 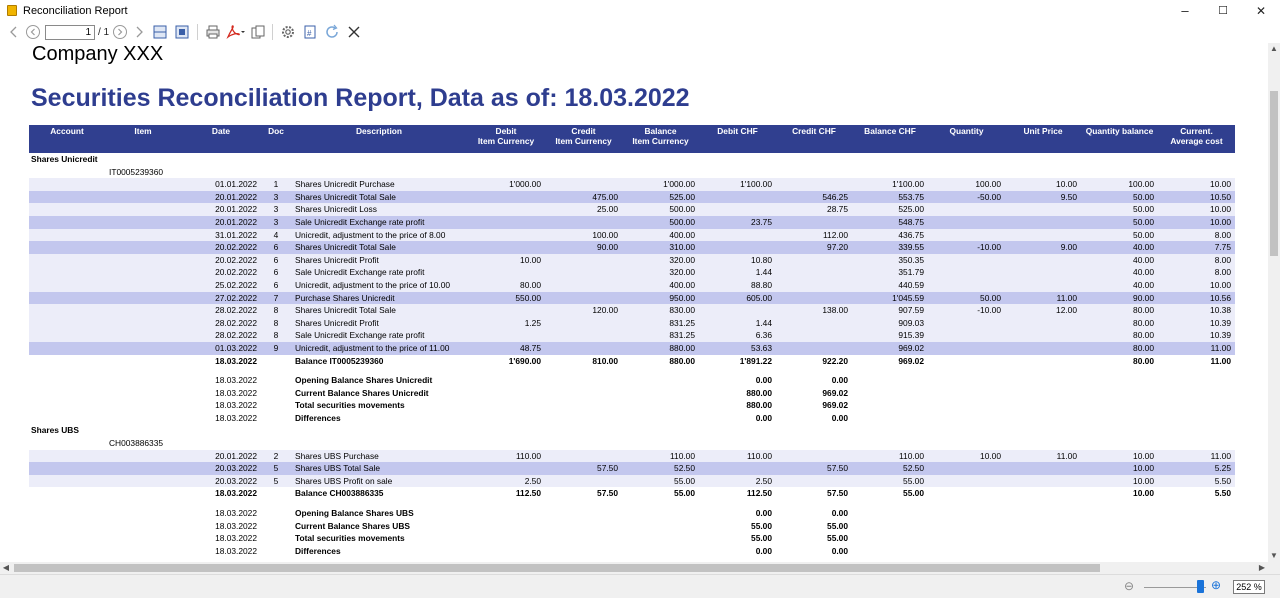 What do you see at coordinates (1274, 302) in the screenshot?
I see `vertical-scrollbar: ▲ ▼` at bounding box center [1274, 302].